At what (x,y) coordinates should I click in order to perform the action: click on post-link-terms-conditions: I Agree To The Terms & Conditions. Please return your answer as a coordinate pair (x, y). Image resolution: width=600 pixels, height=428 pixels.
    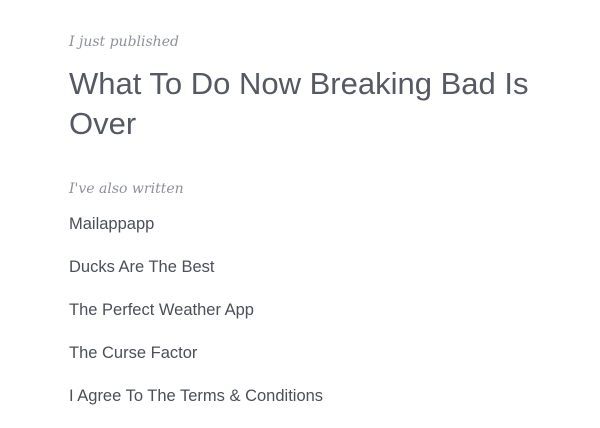
    Looking at the image, I should click on (196, 396).